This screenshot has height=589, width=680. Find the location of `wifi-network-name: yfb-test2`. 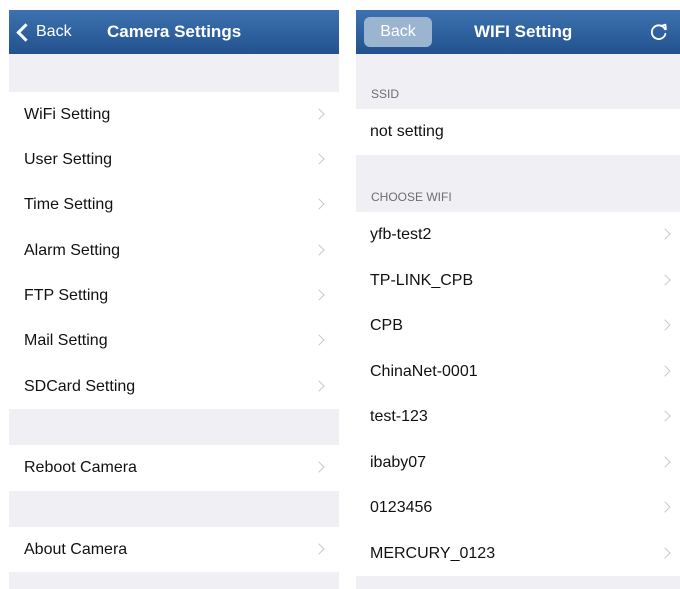

wifi-network-name: yfb-test2 is located at coordinates (401, 234).